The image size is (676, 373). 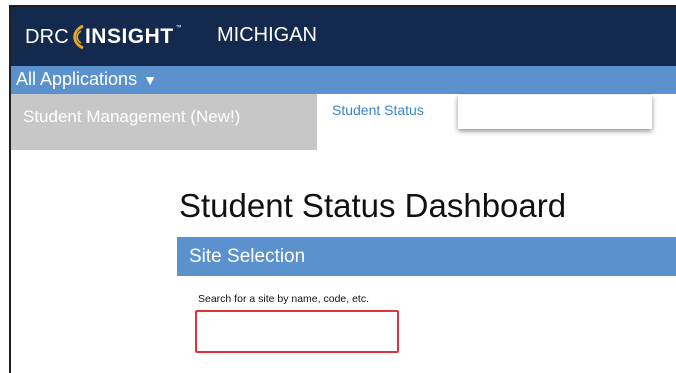 I want to click on site-search-input, so click(x=297, y=331).